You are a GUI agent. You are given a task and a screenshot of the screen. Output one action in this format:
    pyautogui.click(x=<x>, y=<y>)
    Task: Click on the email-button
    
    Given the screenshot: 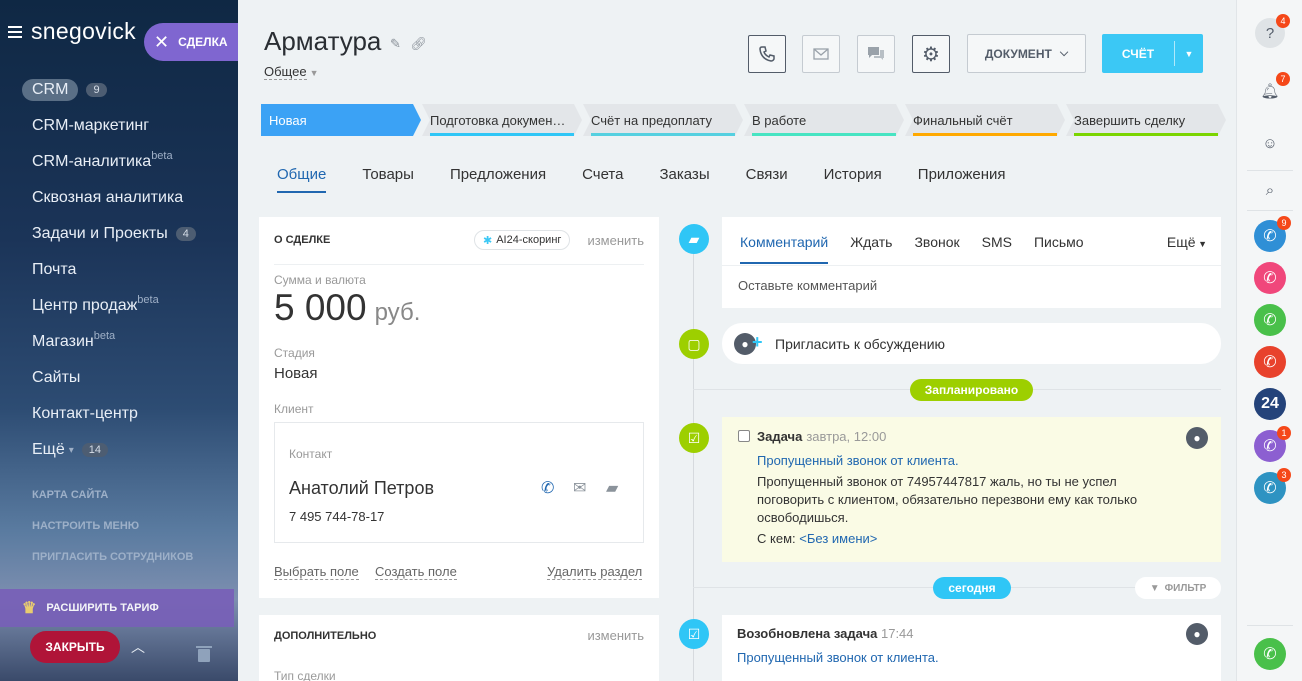 What is the action you would take?
    pyautogui.click(x=821, y=54)
    